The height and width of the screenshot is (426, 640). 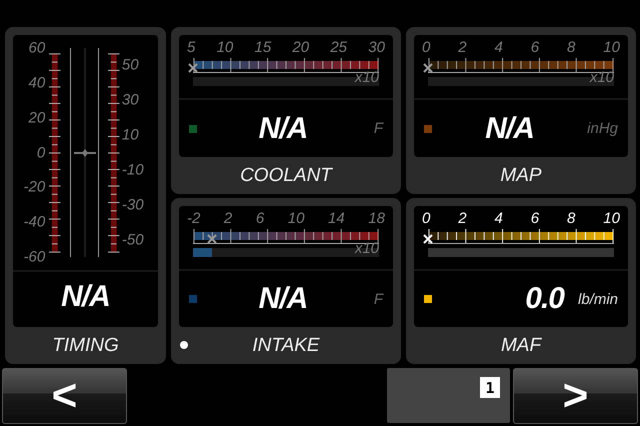 What do you see at coordinates (37, 83) in the screenshot?
I see `scale-label: 40` at bounding box center [37, 83].